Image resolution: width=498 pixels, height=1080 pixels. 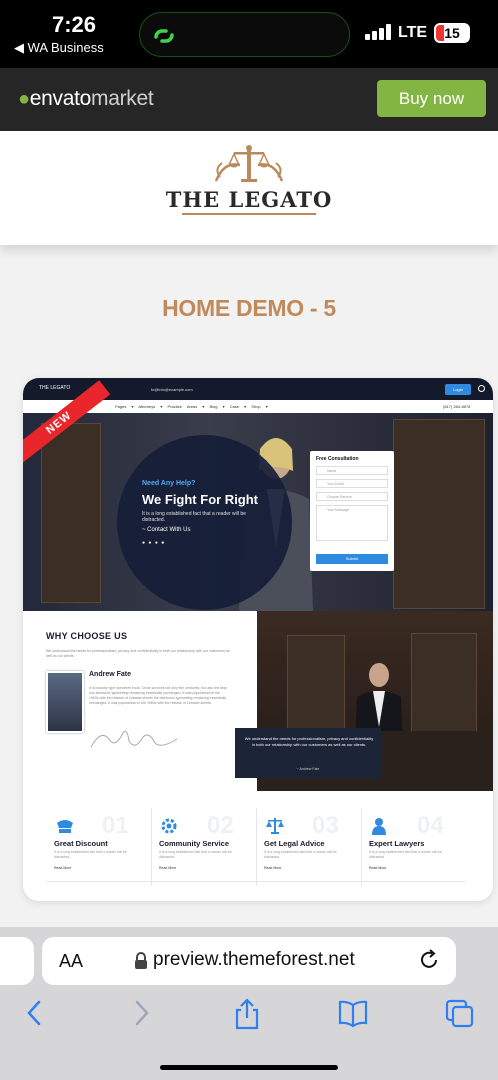 I want to click on attorney-avatar, so click(x=65, y=702).